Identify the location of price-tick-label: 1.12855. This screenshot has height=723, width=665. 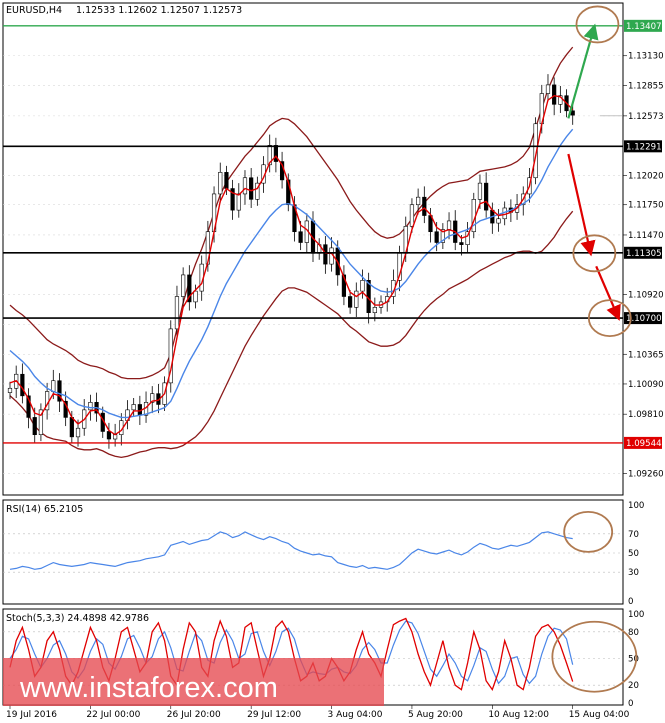
(646, 86).